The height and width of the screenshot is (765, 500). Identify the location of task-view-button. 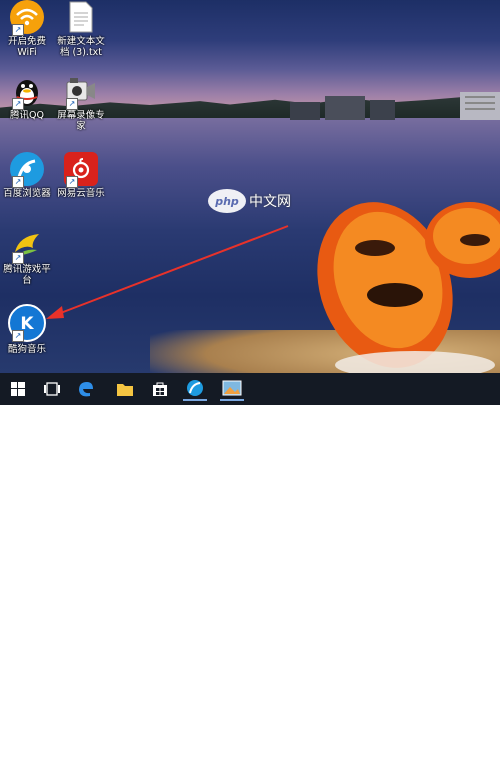
(52, 389).